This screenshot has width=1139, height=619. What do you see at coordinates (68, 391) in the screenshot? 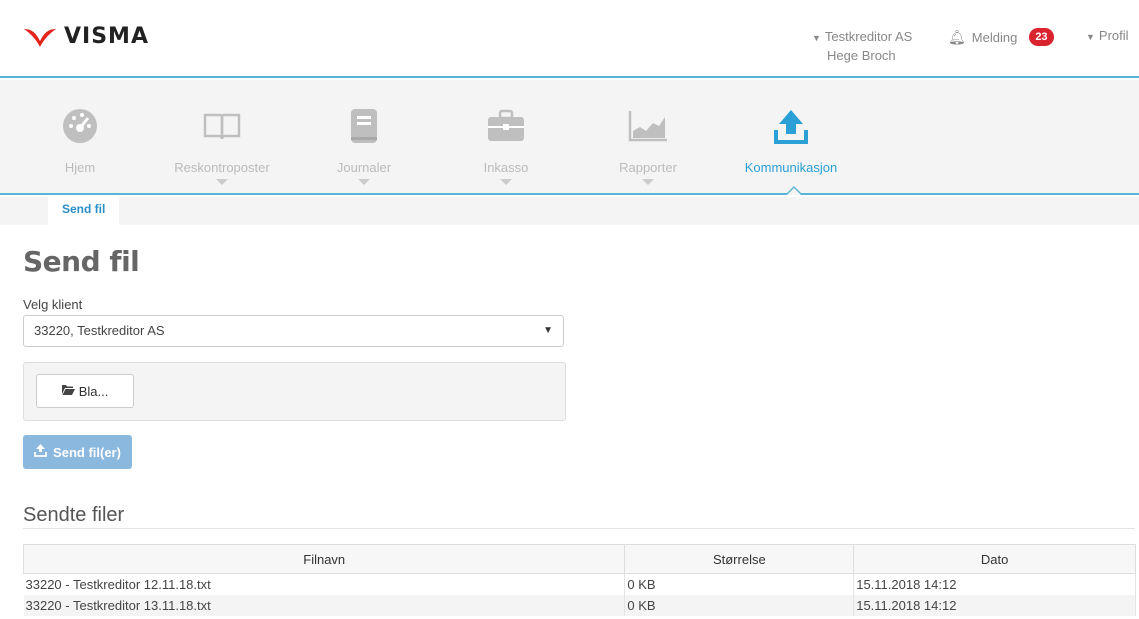
I see `folder-open-icon` at bounding box center [68, 391].